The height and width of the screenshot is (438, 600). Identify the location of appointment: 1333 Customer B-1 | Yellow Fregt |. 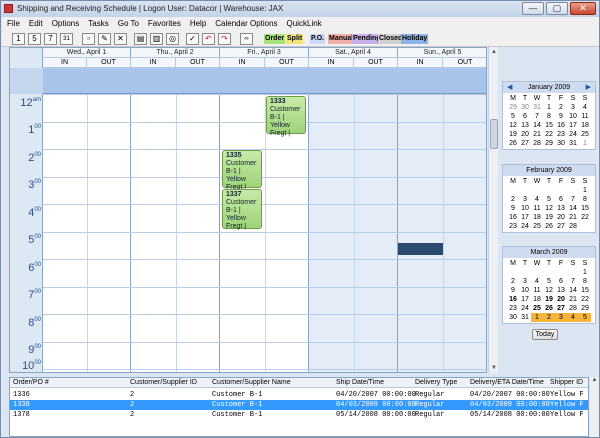
(286, 116).